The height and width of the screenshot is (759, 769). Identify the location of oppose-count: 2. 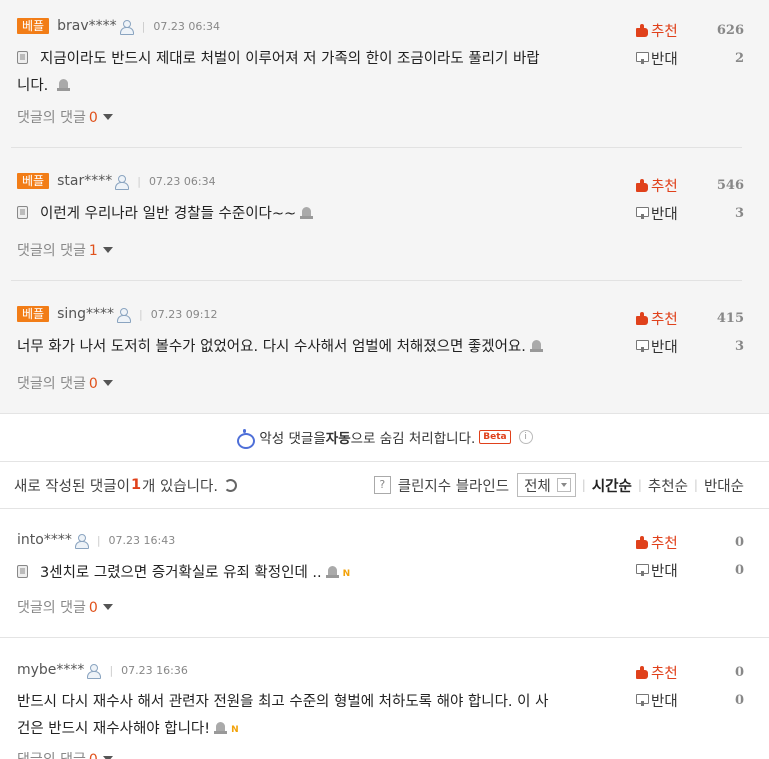
(739, 58).